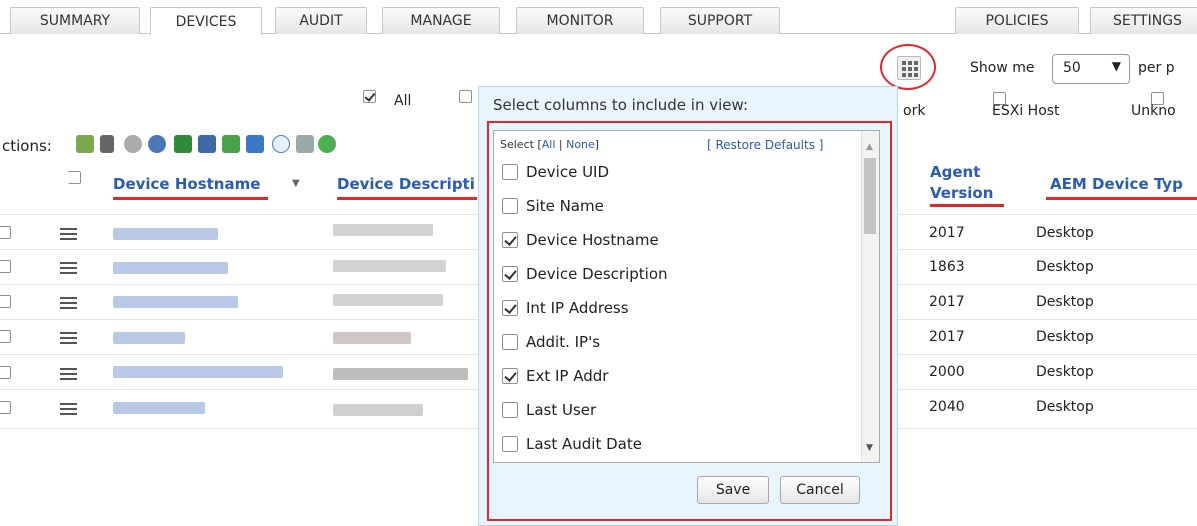  Describe the element at coordinates (85, 144) in the screenshot. I see `home-icon` at that location.